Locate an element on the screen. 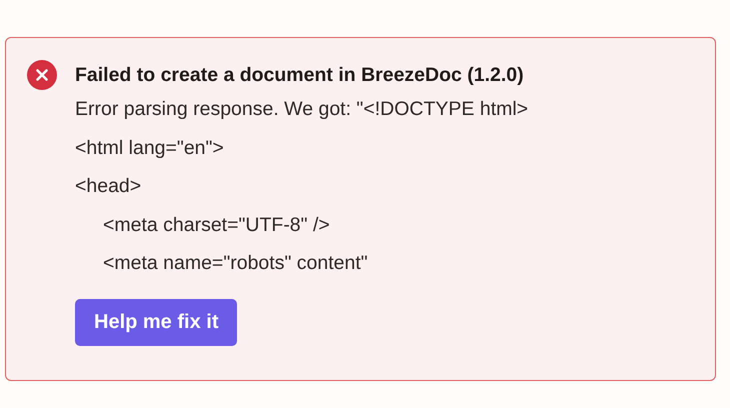 Image resolution: width=730 pixels, height=408 pixels. help-button: Help me fix it is located at coordinates (156, 322).